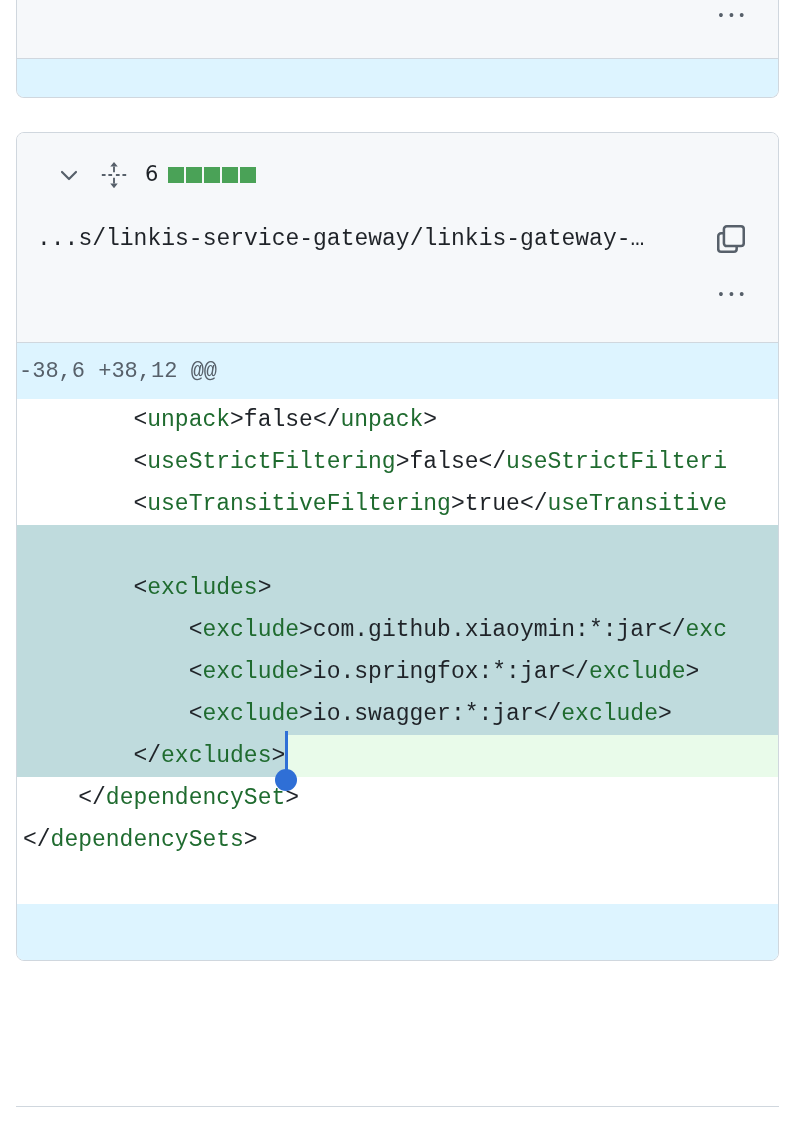  What do you see at coordinates (457, 630) in the screenshot?
I see `code-line: <exclude>com.github.xiaoymin:*:jar</exc` at bounding box center [457, 630].